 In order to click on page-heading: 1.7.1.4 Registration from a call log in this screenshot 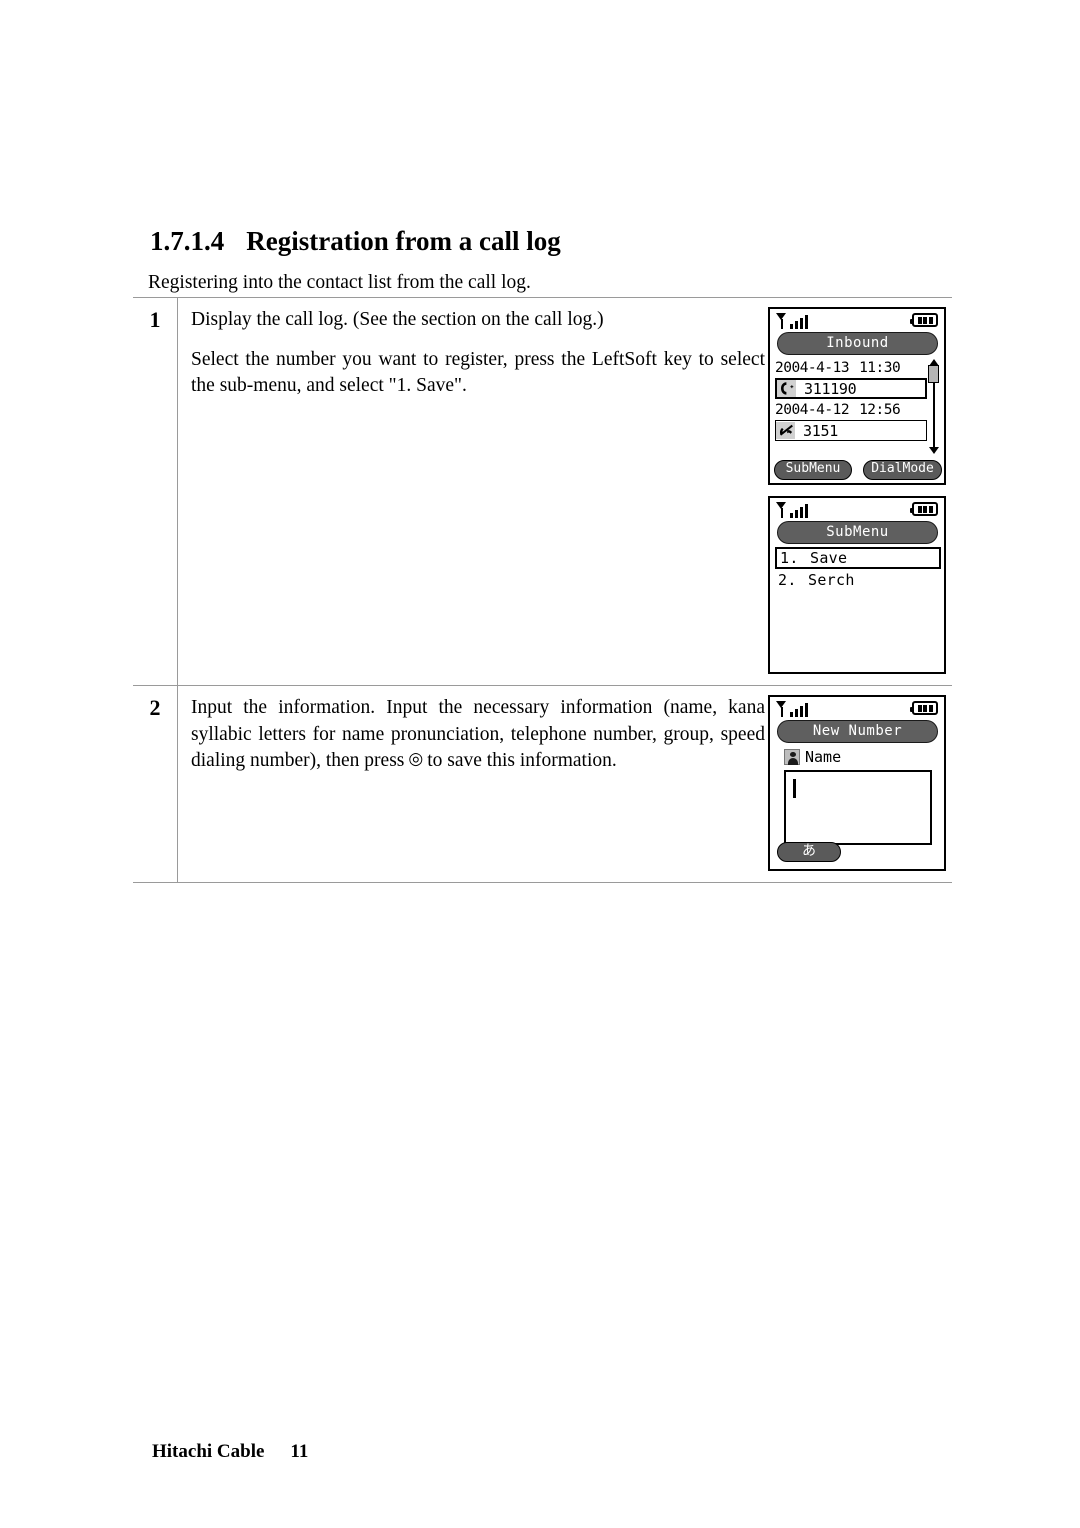, I will do `click(355, 241)`.